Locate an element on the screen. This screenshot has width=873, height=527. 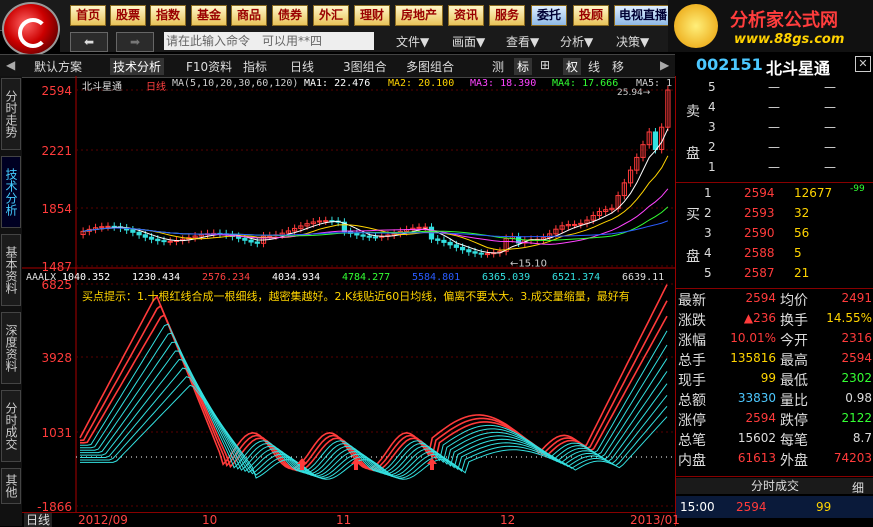
tab-tick-trades: 分时成交 is located at coordinates (11, 426).